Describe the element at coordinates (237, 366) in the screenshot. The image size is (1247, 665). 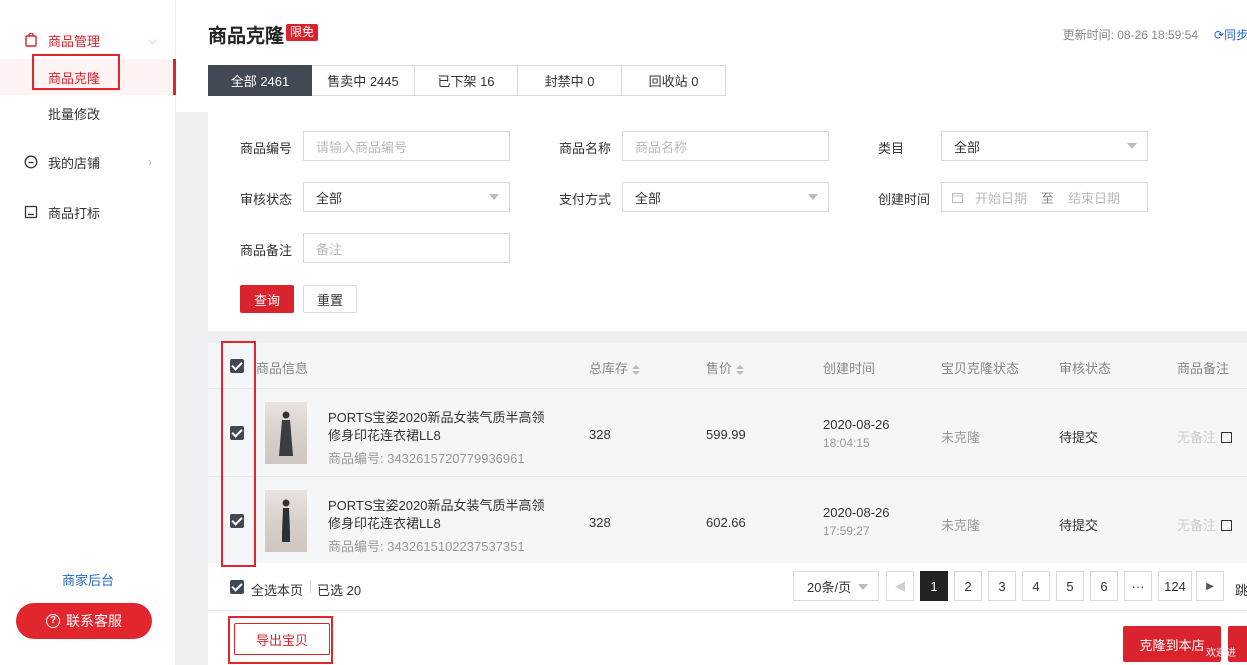
I see `select-all-checkbox` at that location.